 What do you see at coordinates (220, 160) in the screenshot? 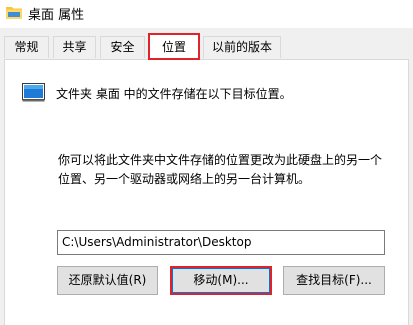
I see `description-line-1: 你可以将此文件夹中文件存储的位置更改为此硬盘上的另一个` at bounding box center [220, 160].